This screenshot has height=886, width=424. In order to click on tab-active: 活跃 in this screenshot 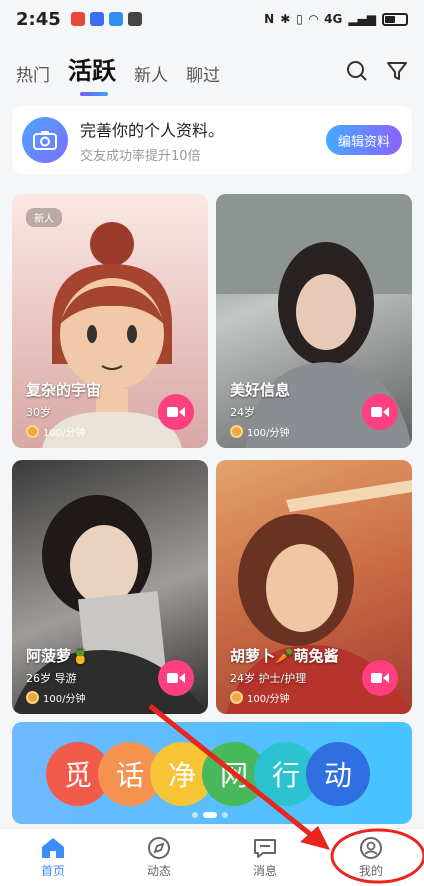, I will do `click(92, 73)`.